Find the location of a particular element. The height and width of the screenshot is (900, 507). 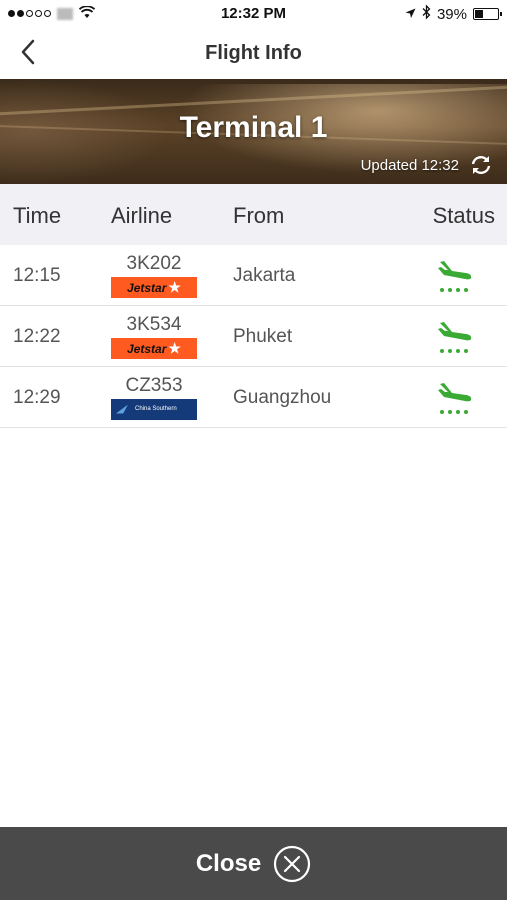

table-row: 12:22 3K534 Jetstar ★ Phuket is located at coordinates (253, 336).